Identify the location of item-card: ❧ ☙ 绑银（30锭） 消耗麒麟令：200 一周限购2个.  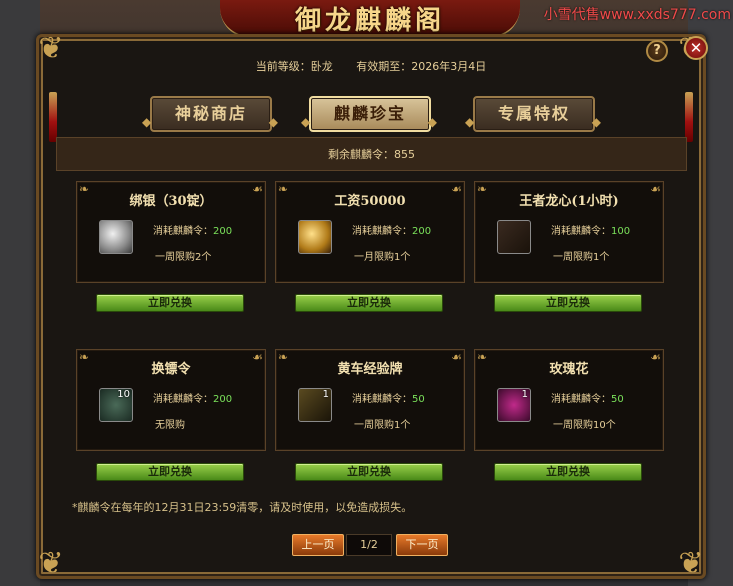
(171, 232).